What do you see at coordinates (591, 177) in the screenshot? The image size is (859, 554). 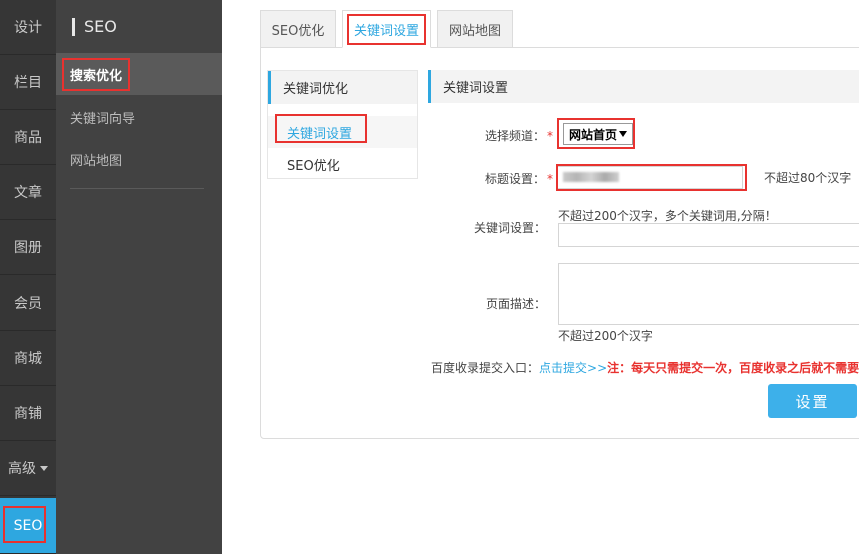 I see `redacted-title-value` at bounding box center [591, 177].